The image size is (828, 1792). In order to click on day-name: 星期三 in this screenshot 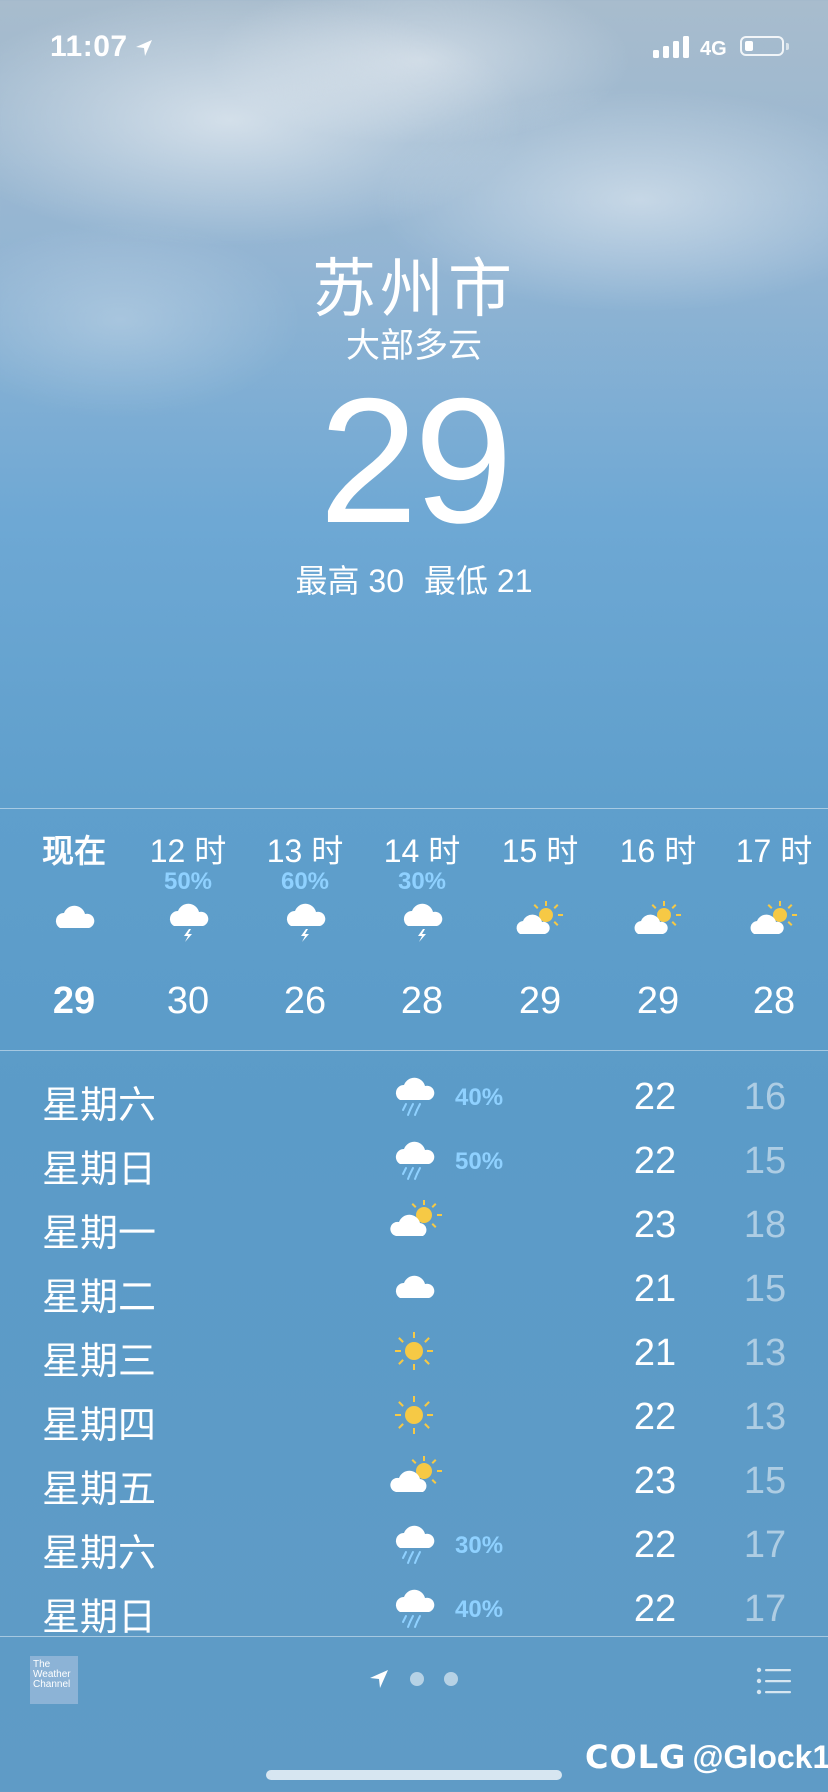, I will do `click(99, 1362)`.